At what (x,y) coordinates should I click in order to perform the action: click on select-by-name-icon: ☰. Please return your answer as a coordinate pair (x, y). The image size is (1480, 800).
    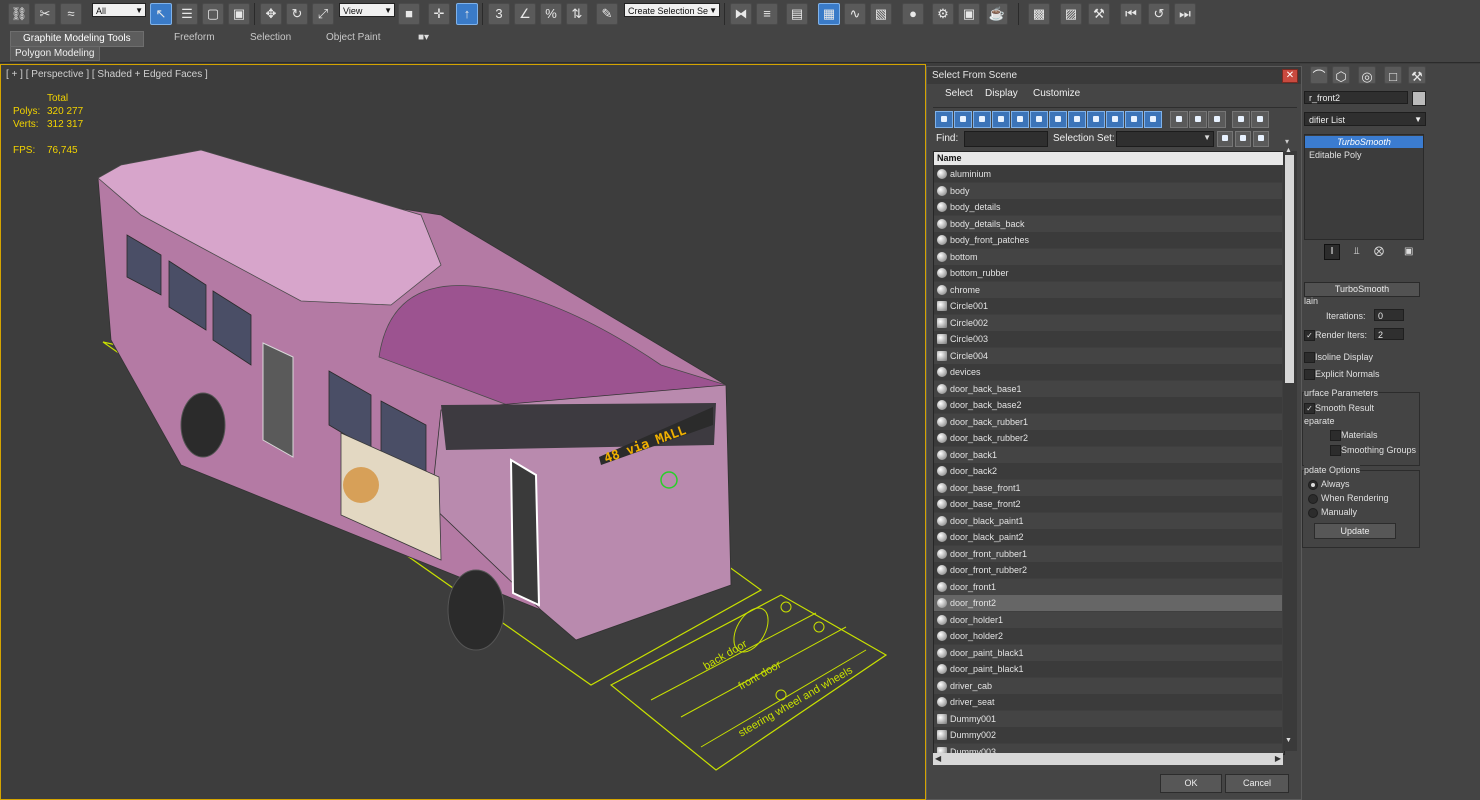
    Looking at the image, I should click on (187, 14).